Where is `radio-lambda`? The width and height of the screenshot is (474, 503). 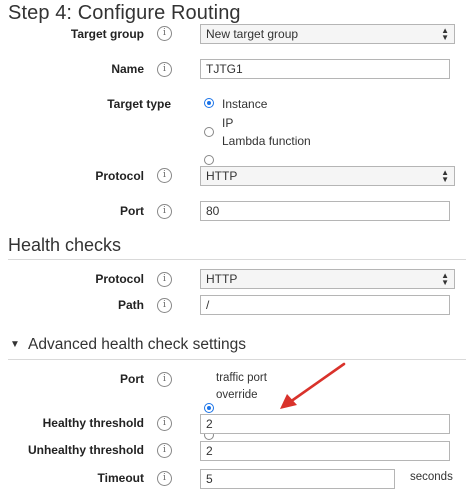
radio-lambda is located at coordinates (209, 160).